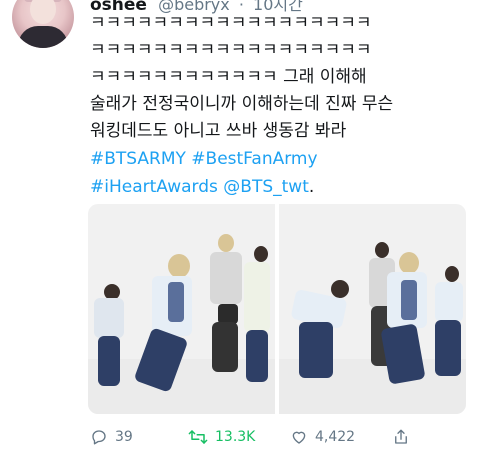 Image resolution: width=480 pixels, height=453 pixels. Describe the element at coordinates (242, 104) in the screenshot. I see `tweet-text-line: 술래가 전정국이니까 이해하는데 진짜 무슨` at that location.